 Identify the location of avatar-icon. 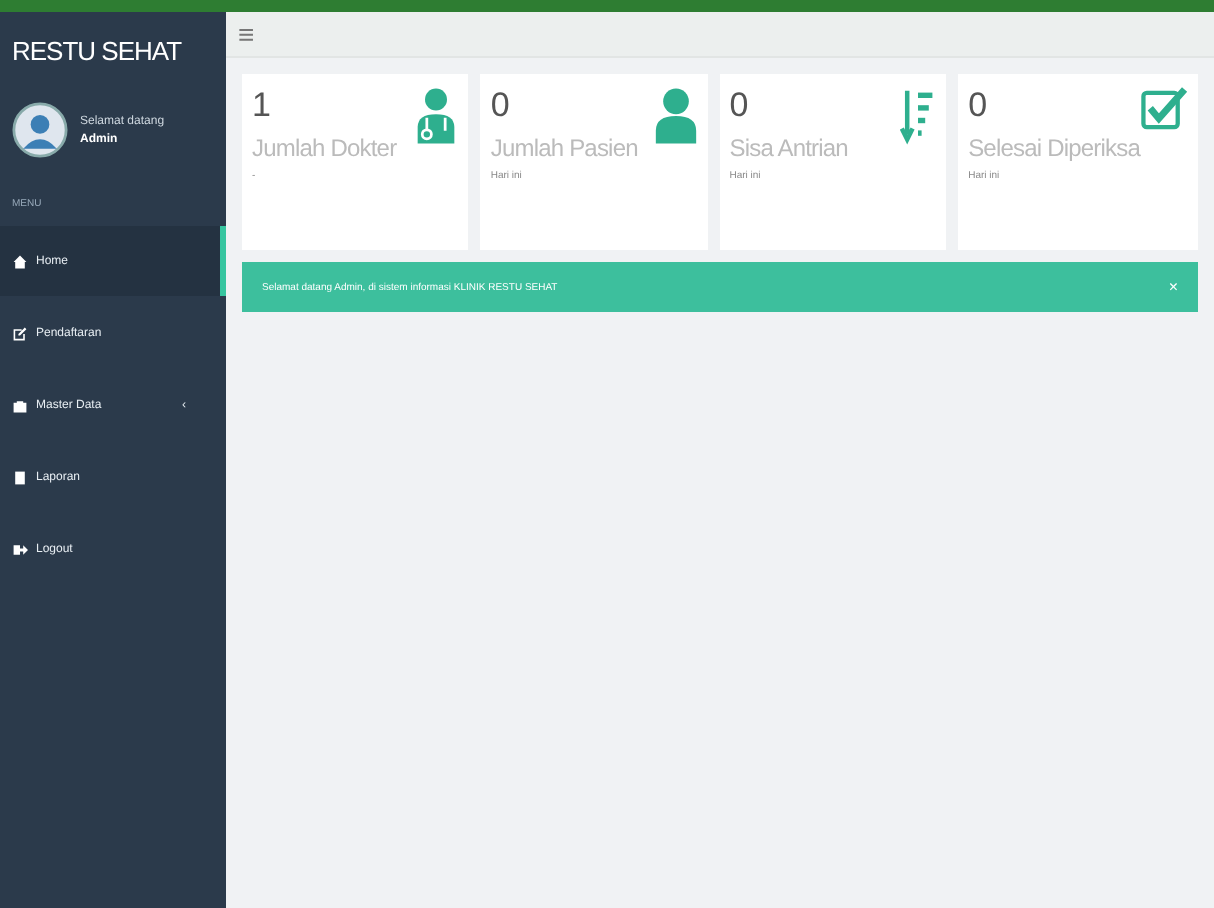
(40, 130).